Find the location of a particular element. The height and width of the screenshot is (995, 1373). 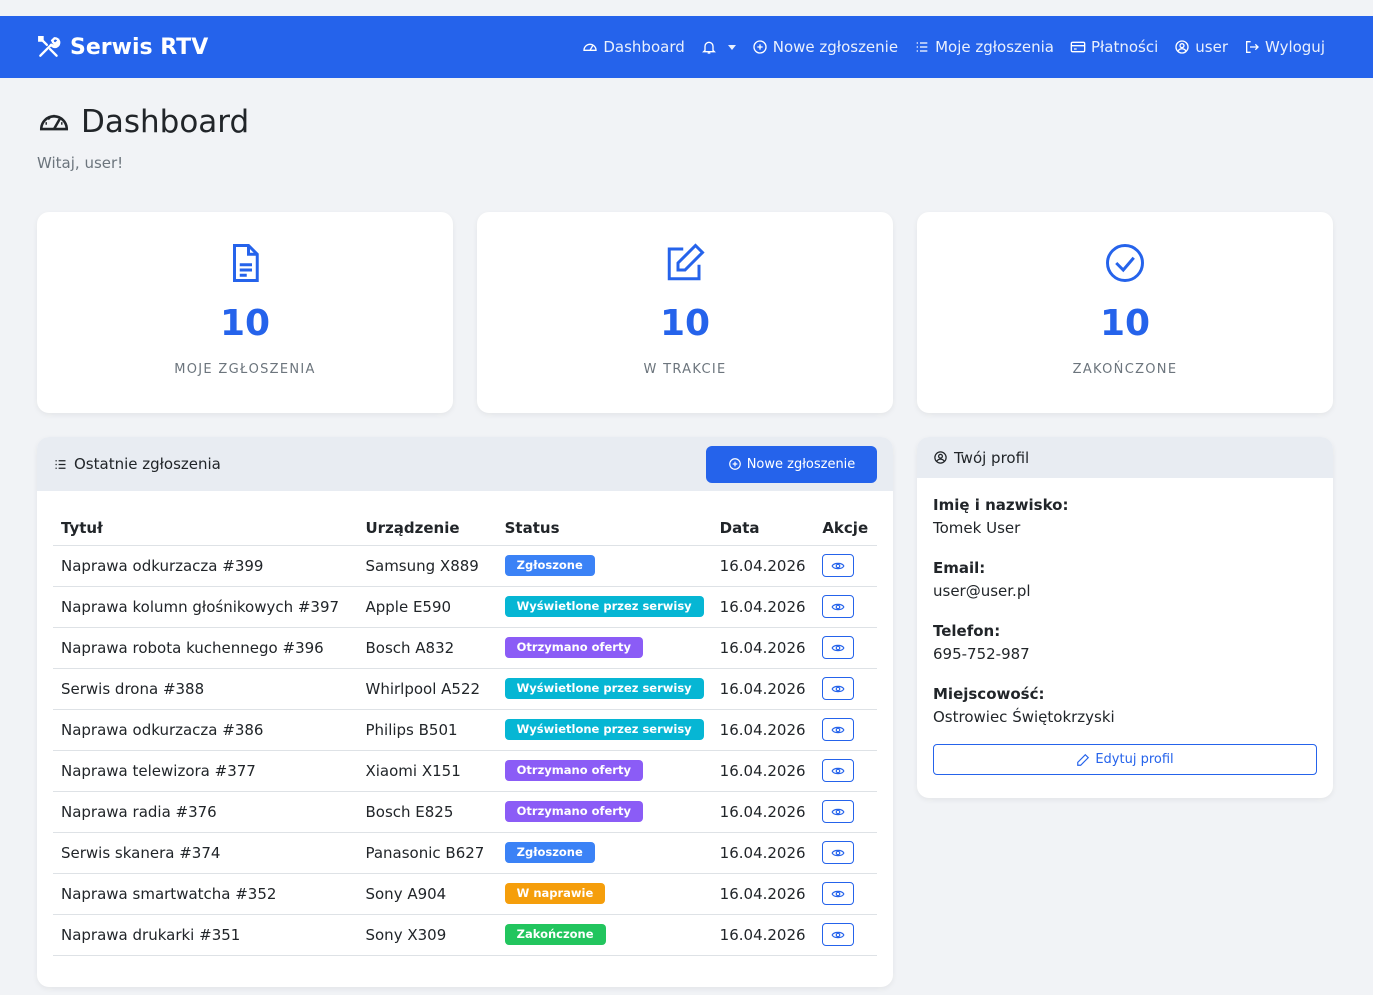

brand-link: Serwis RTV is located at coordinates (122, 47).